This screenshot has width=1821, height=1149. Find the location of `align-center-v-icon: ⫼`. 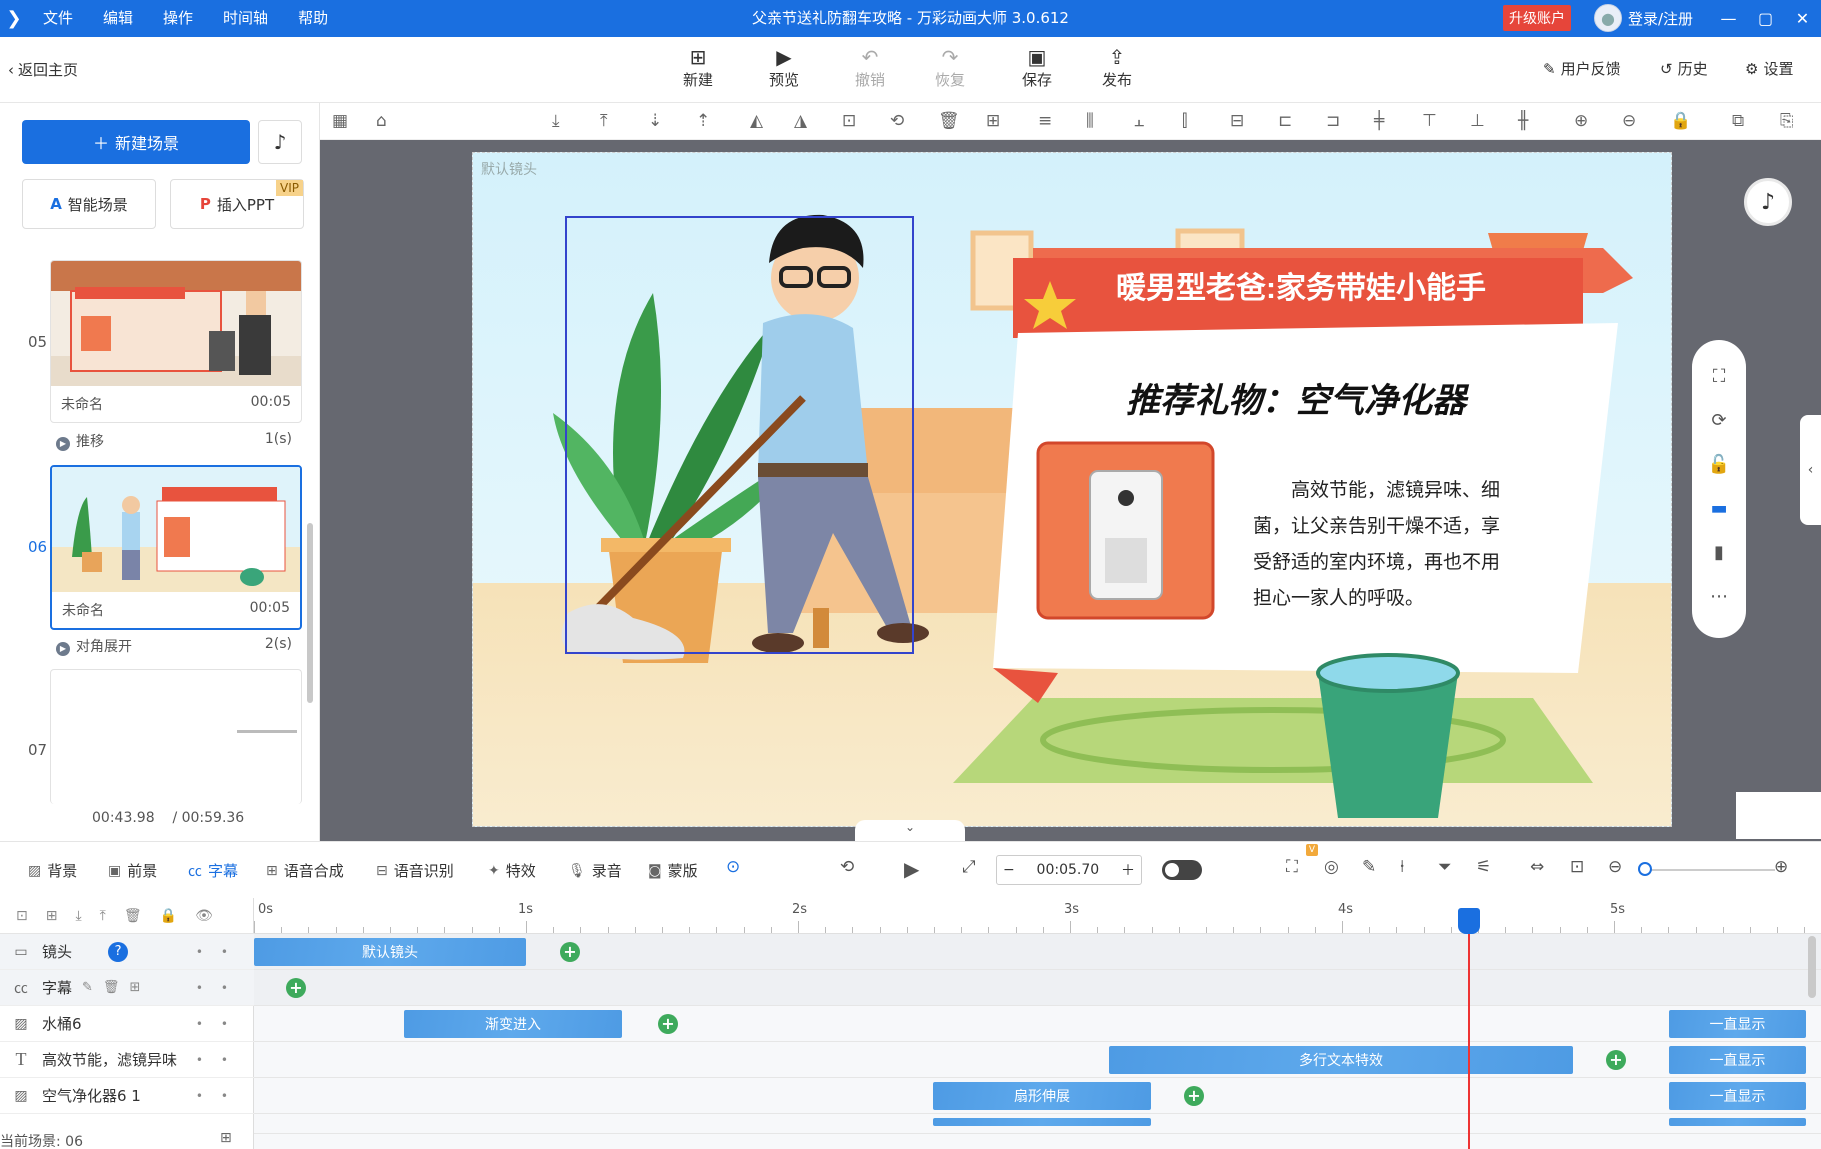

align-center-v-icon: ⫼ is located at coordinates (1090, 121).